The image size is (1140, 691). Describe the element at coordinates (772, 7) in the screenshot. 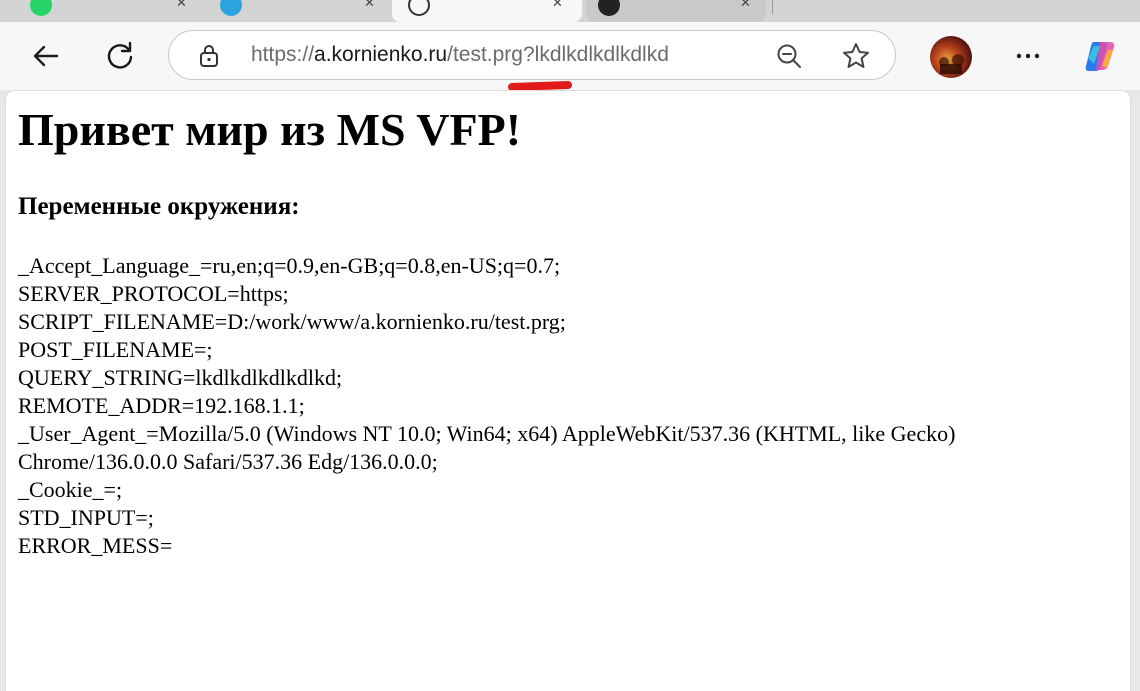

I see `tab-divider` at that location.